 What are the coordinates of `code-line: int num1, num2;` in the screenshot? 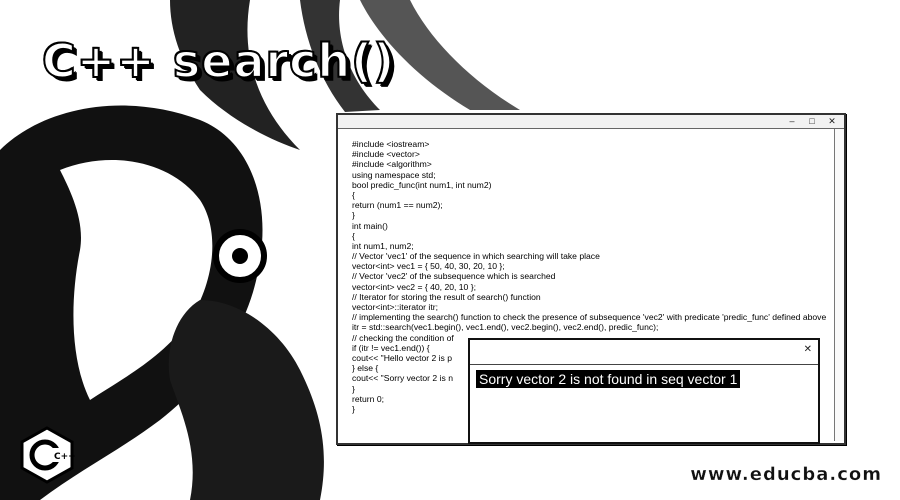 It's located at (383, 245).